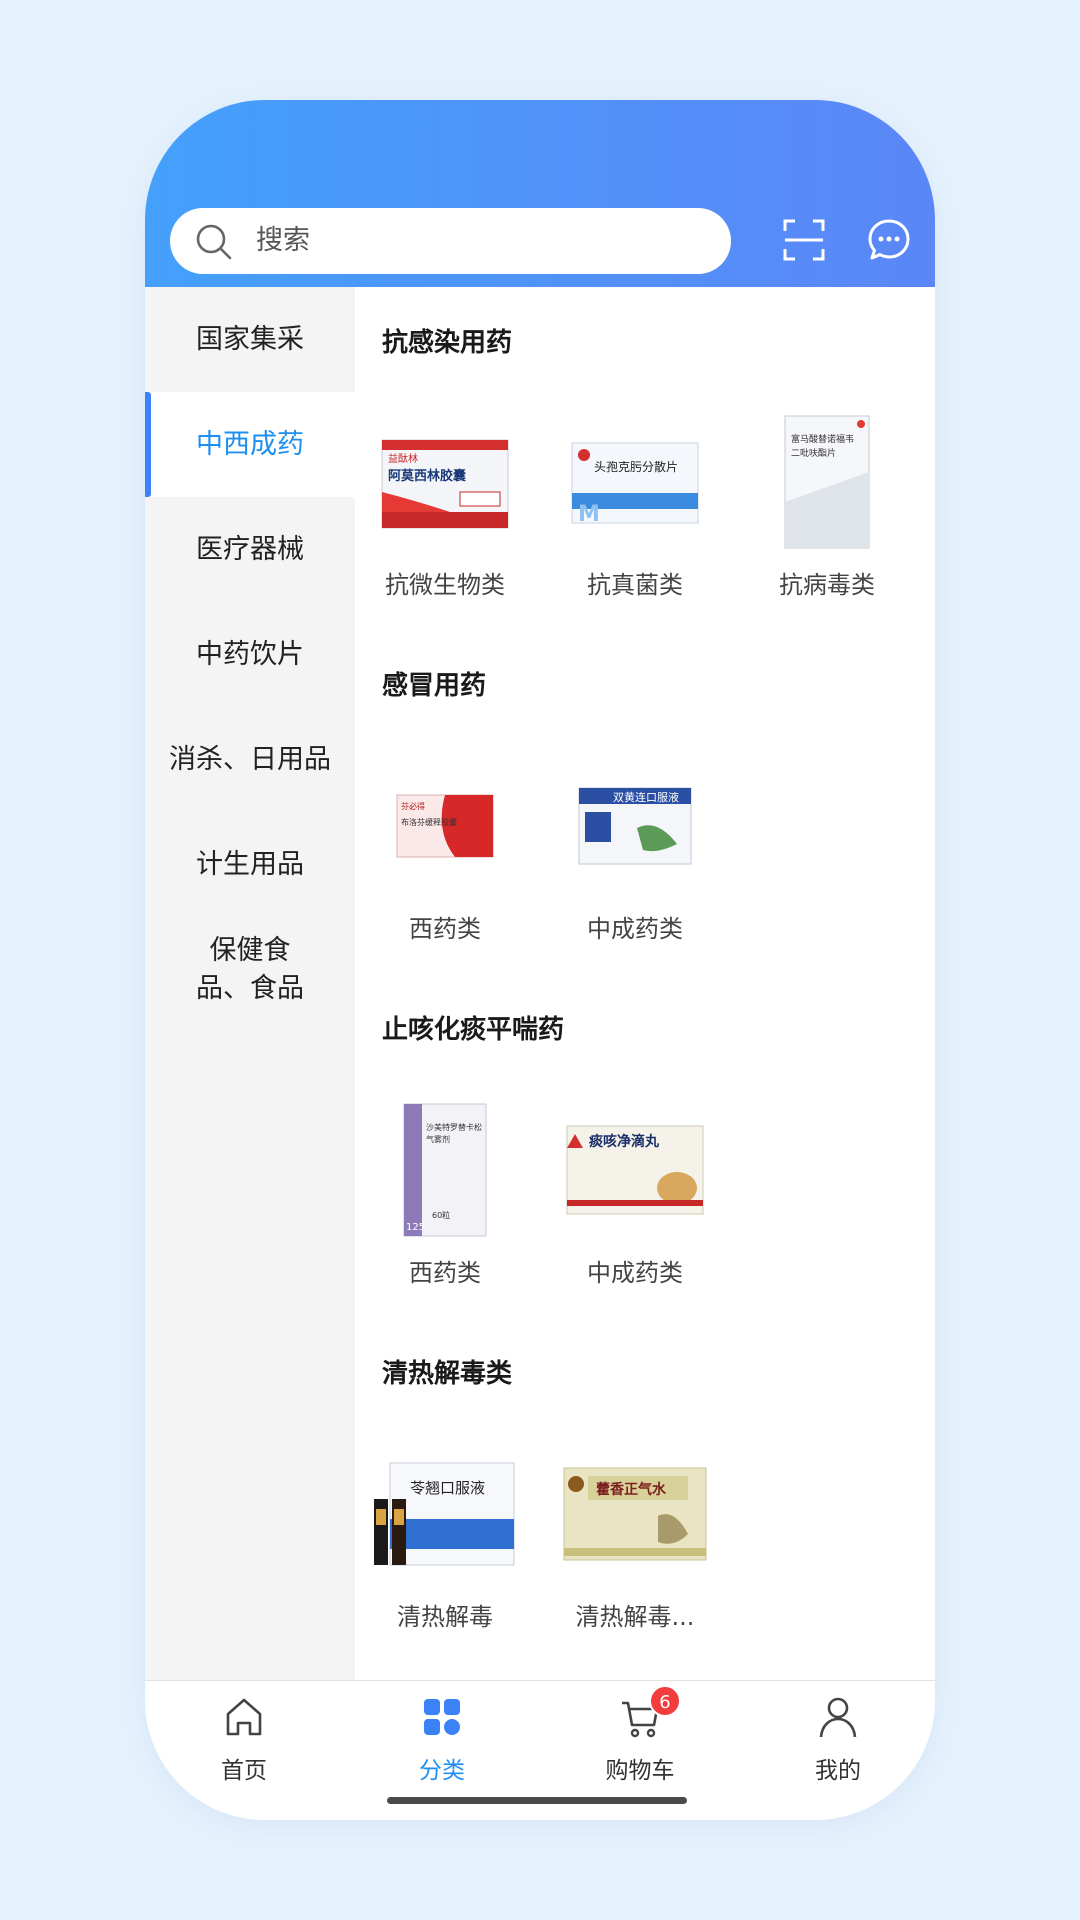 Image resolution: width=1080 pixels, height=1920 pixels. I want to click on sidebar-item-label: 医疗器械, so click(250, 549).